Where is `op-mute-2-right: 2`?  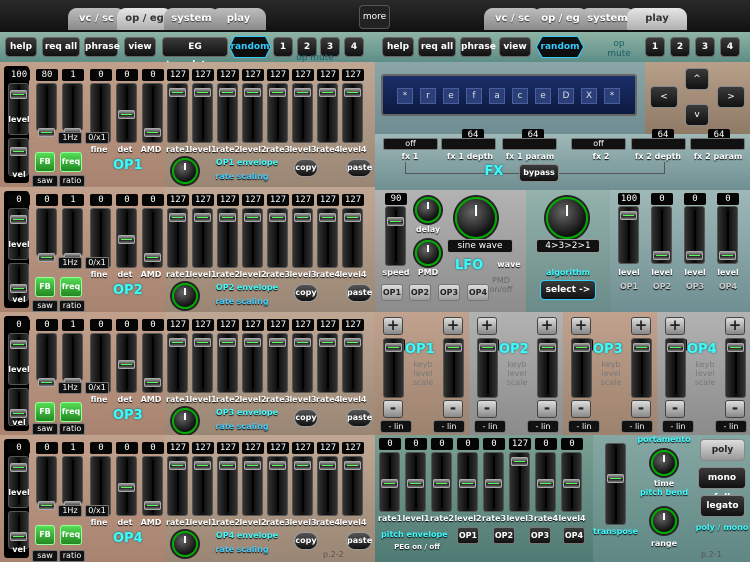
op-mute-2-right: 2 is located at coordinates (680, 47).